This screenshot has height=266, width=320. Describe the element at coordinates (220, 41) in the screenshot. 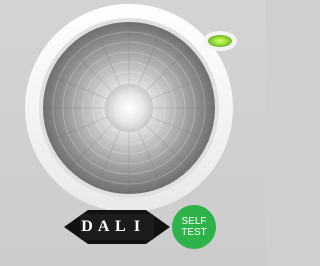

I see `status-led-icon` at that location.